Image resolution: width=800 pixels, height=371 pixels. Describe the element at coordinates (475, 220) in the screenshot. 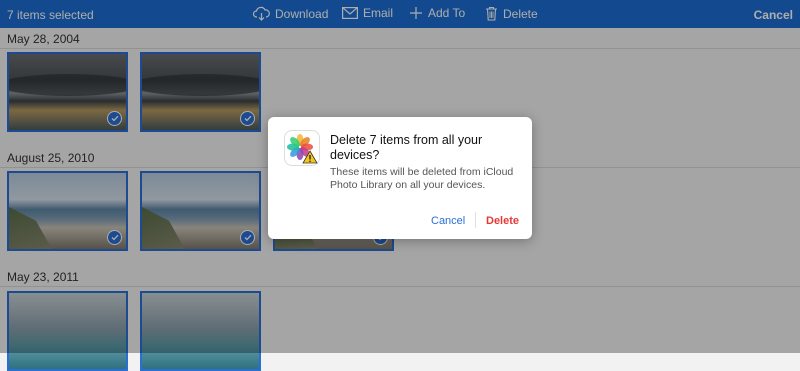

I see `button-divider` at that location.